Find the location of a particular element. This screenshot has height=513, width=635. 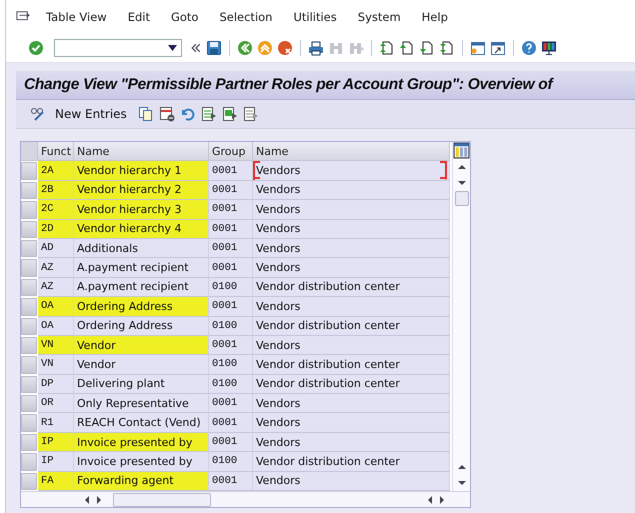

next-page-icon is located at coordinates (427, 48).